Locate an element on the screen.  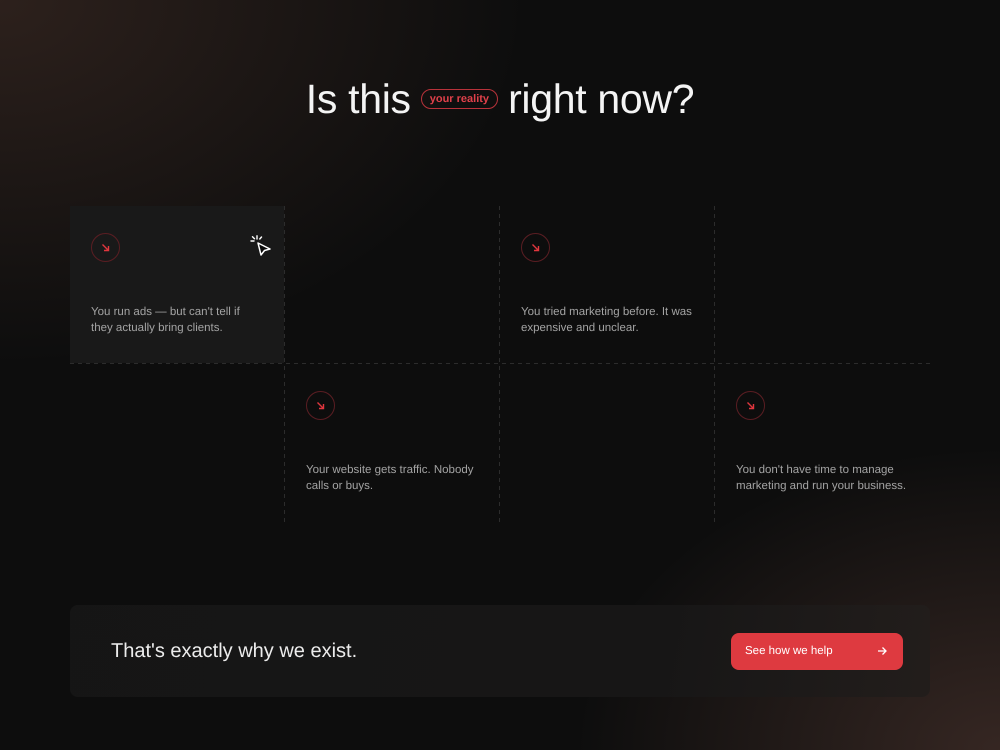
see-how-we-help-button: See how we help is located at coordinates (817, 651).